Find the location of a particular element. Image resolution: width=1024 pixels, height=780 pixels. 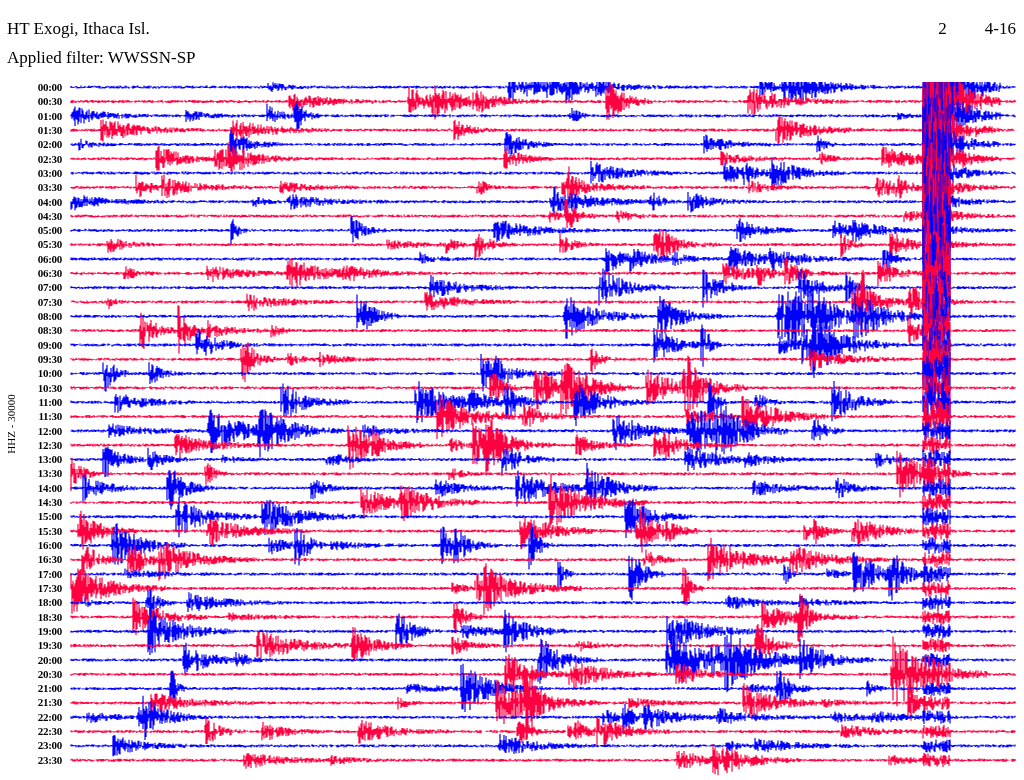

time-label: 22:30 is located at coordinates (49, 731).